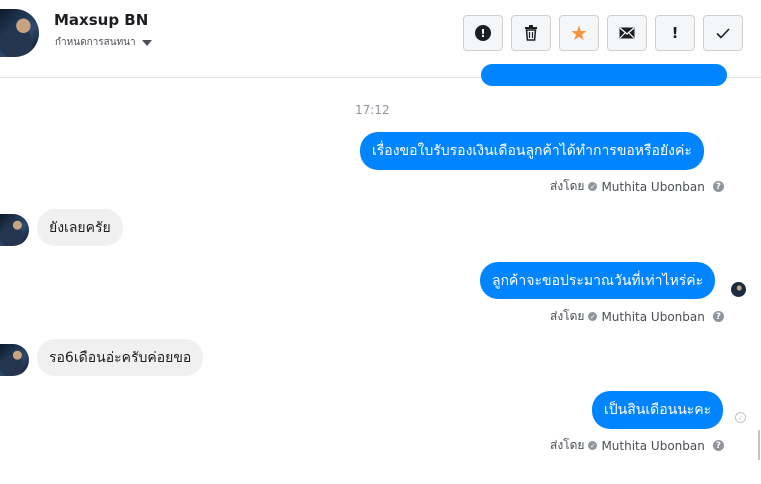 The image size is (761, 484). I want to click on sent-status-icon: ✓, so click(740, 417).